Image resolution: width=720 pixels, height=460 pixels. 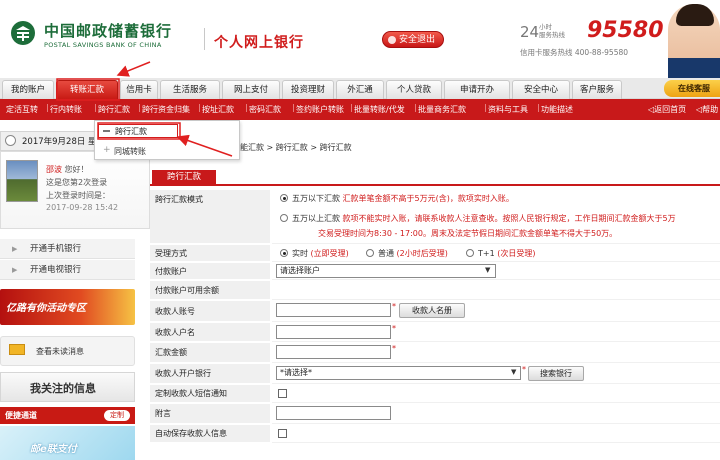 What do you see at coordinates (386, 271) in the screenshot?
I see `pay-account-select: 请选择账户` at bounding box center [386, 271].